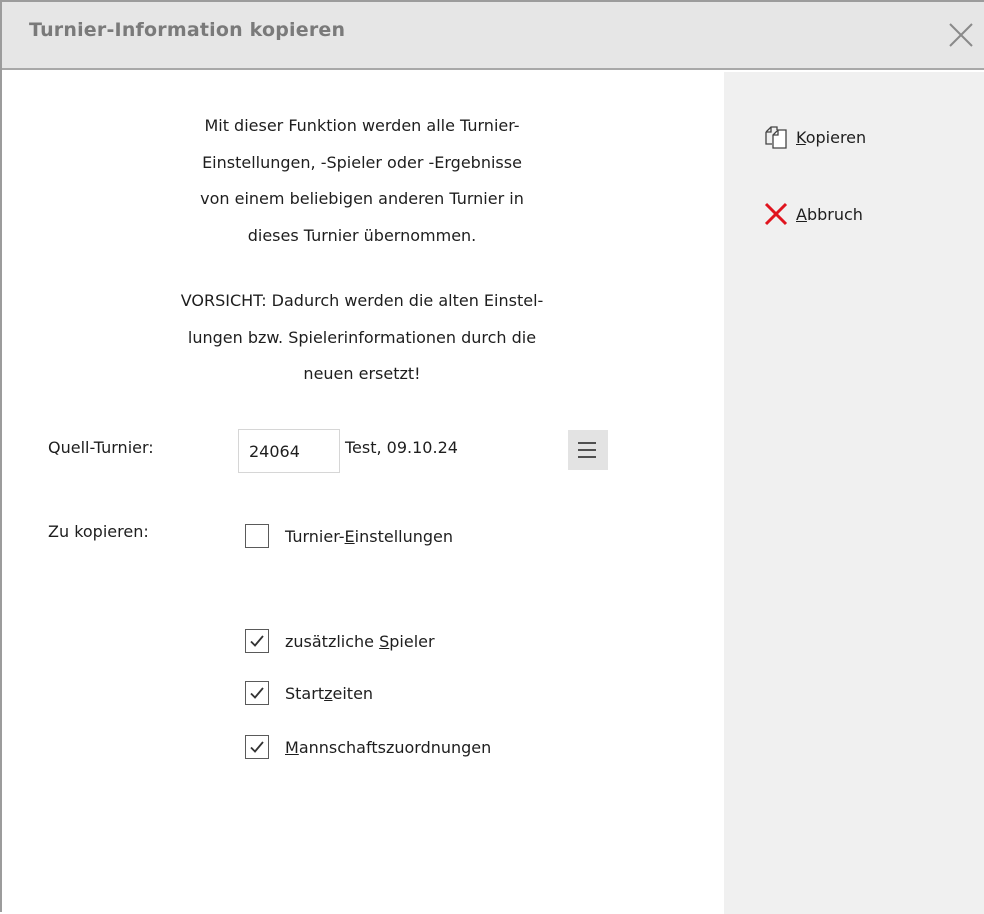 This screenshot has width=984, height=914. What do you see at coordinates (369, 536) in the screenshot?
I see `option-label: Turnier-Einstellungen` at bounding box center [369, 536].